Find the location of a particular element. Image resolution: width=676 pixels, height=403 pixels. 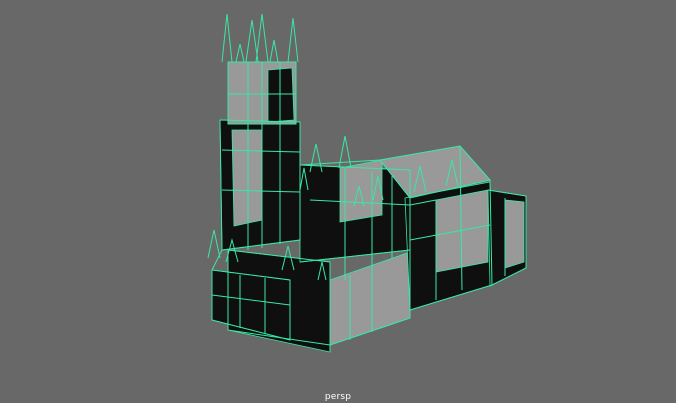

camera-label: persp is located at coordinates (338, 397).